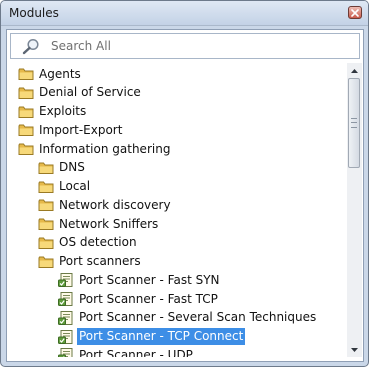  I want to click on window-title: Modules, so click(34, 13).